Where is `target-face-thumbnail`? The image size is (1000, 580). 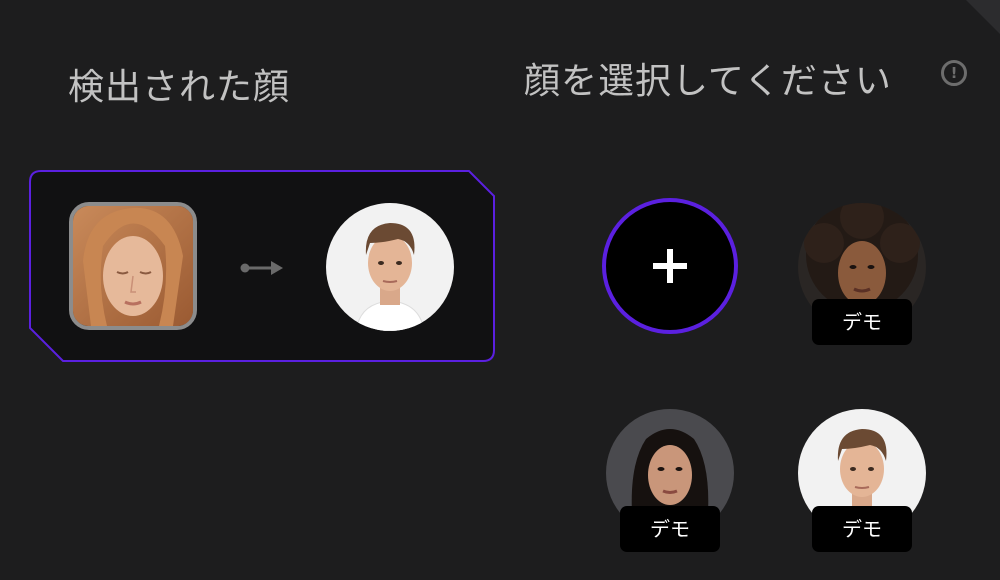
target-face-thumbnail is located at coordinates (390, 267).